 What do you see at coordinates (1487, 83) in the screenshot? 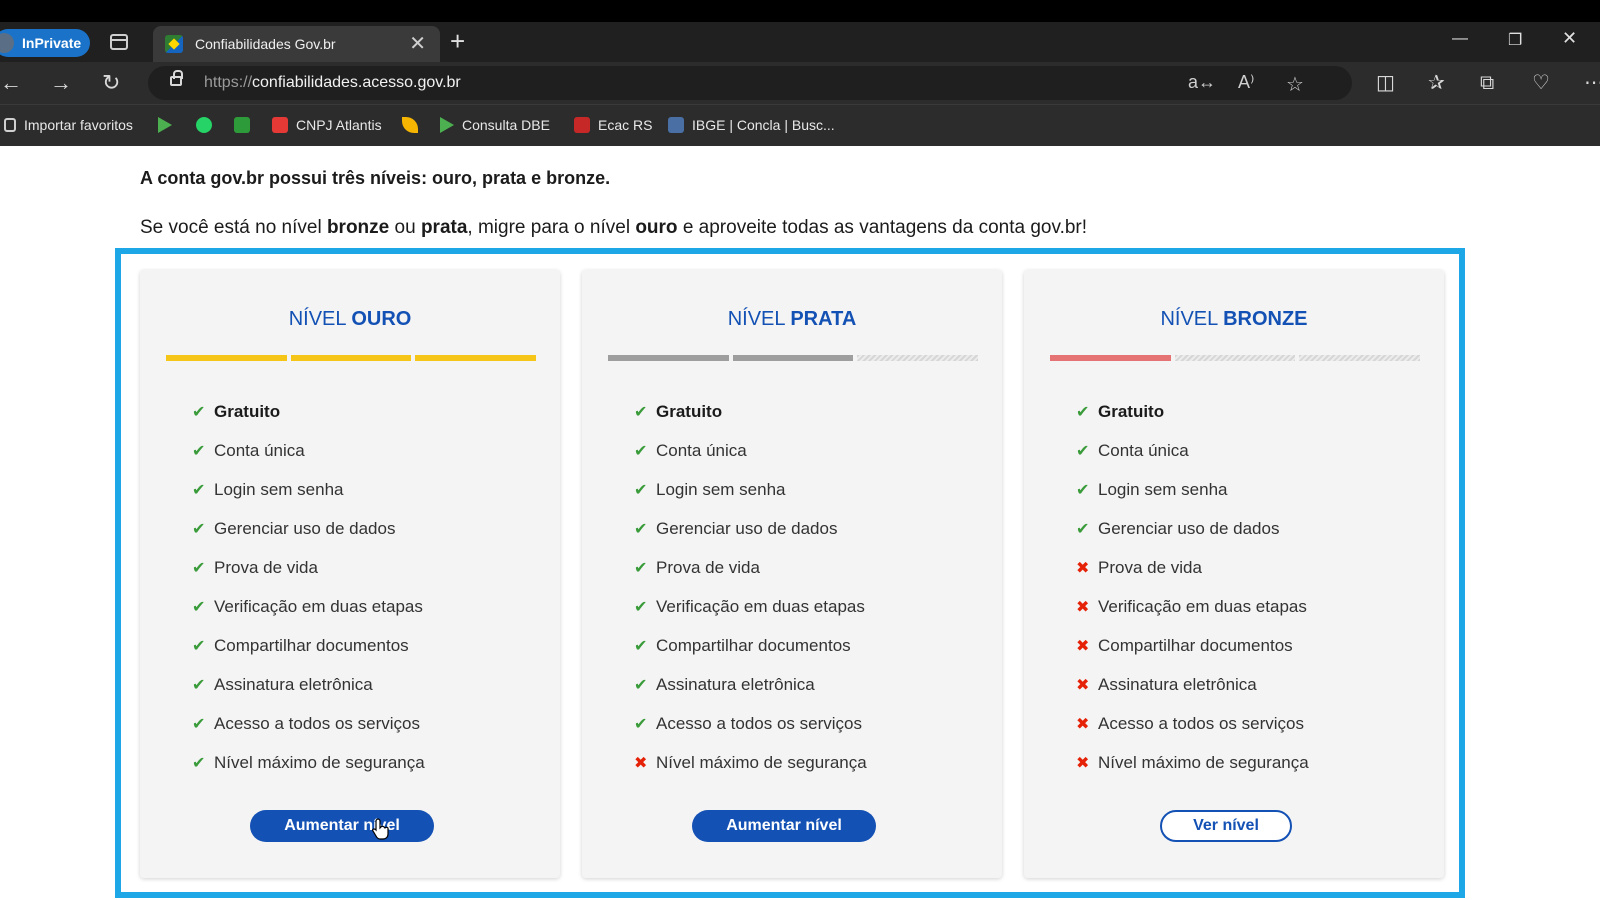
I see `collections-icon: ⧉` at bounding box center [1487, 83].